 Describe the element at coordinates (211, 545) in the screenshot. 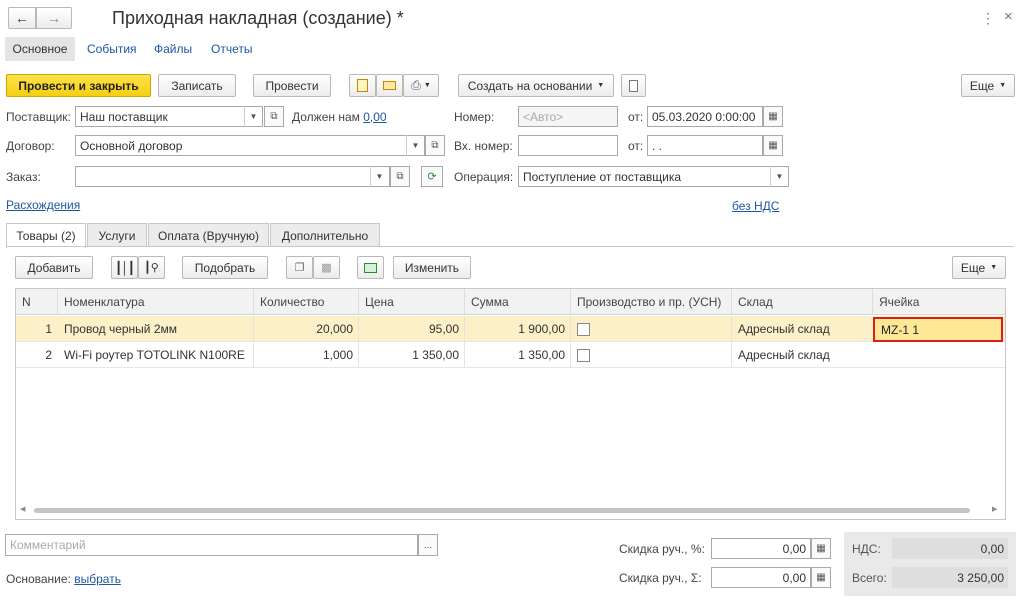

I see `comment-field: Комментарий` at that location.